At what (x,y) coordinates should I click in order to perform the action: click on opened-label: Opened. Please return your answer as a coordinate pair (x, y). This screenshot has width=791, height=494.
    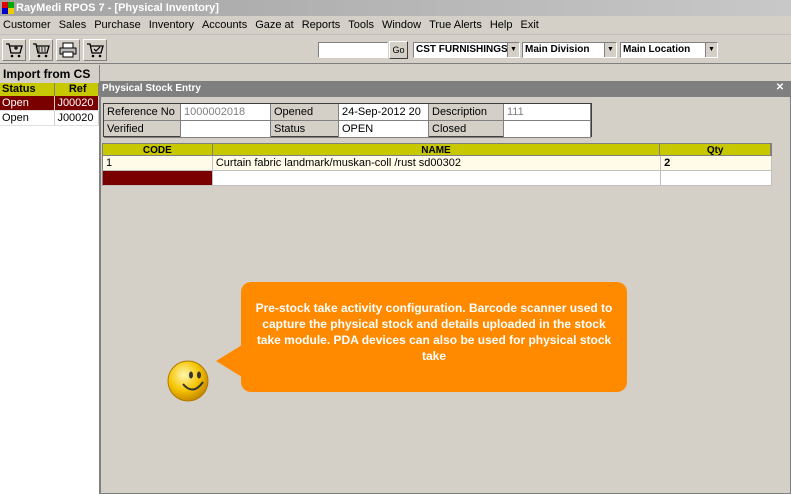
    Looking at the image, I should click on (305, 112).